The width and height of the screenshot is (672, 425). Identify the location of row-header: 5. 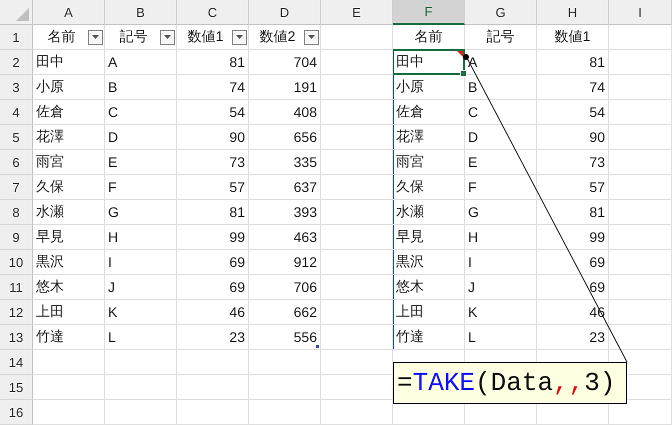
(16, 137).